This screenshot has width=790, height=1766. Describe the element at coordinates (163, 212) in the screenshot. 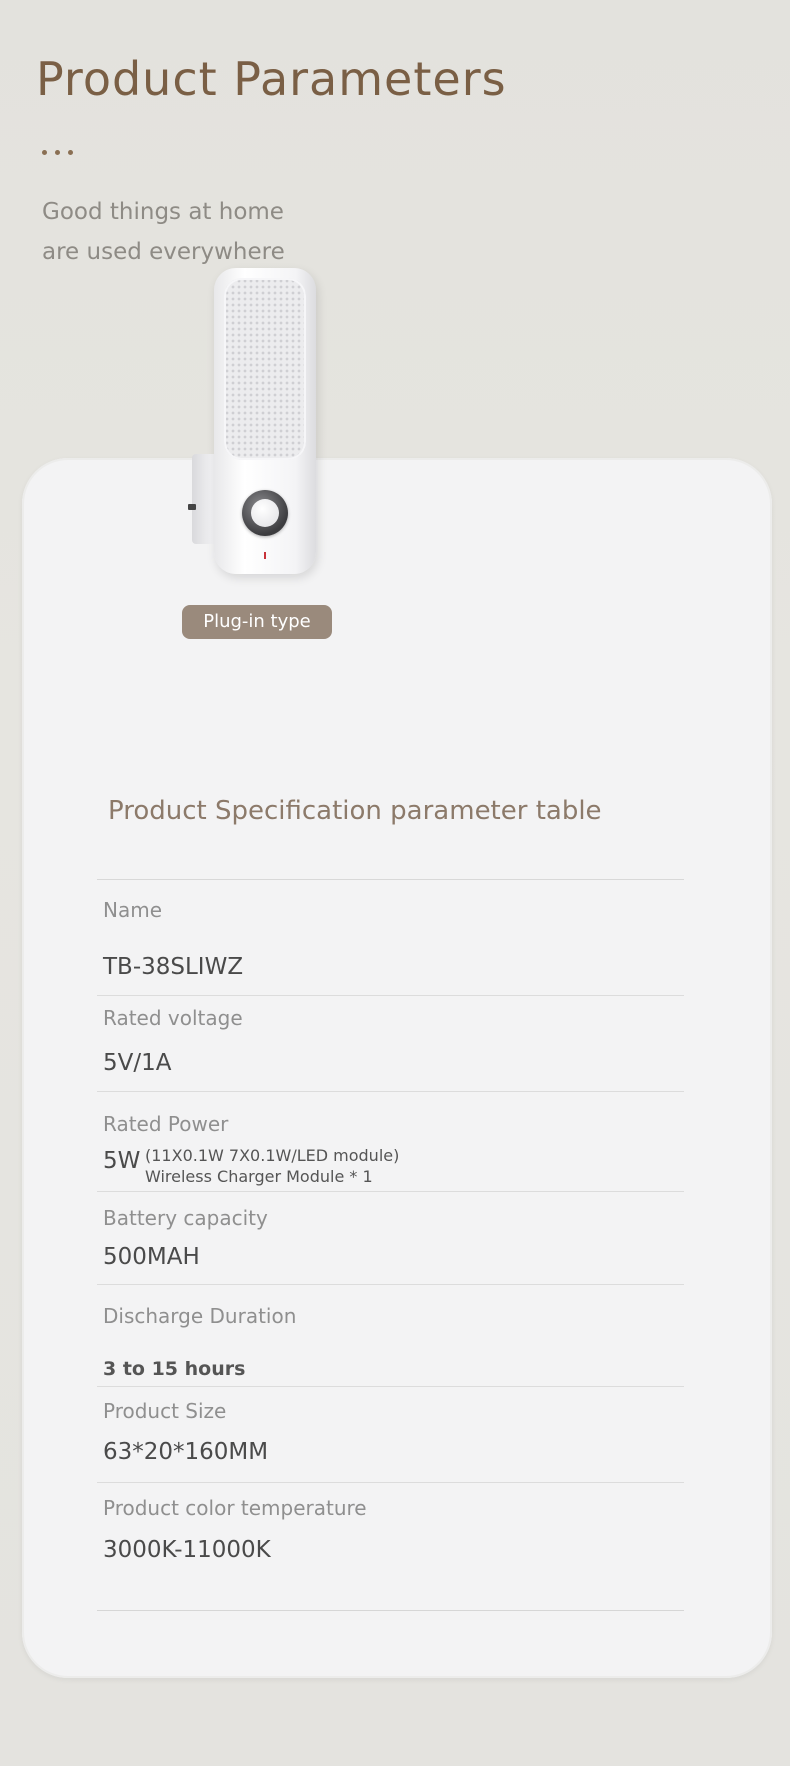

I see `slogan-line-1: Good things at home` at that location.